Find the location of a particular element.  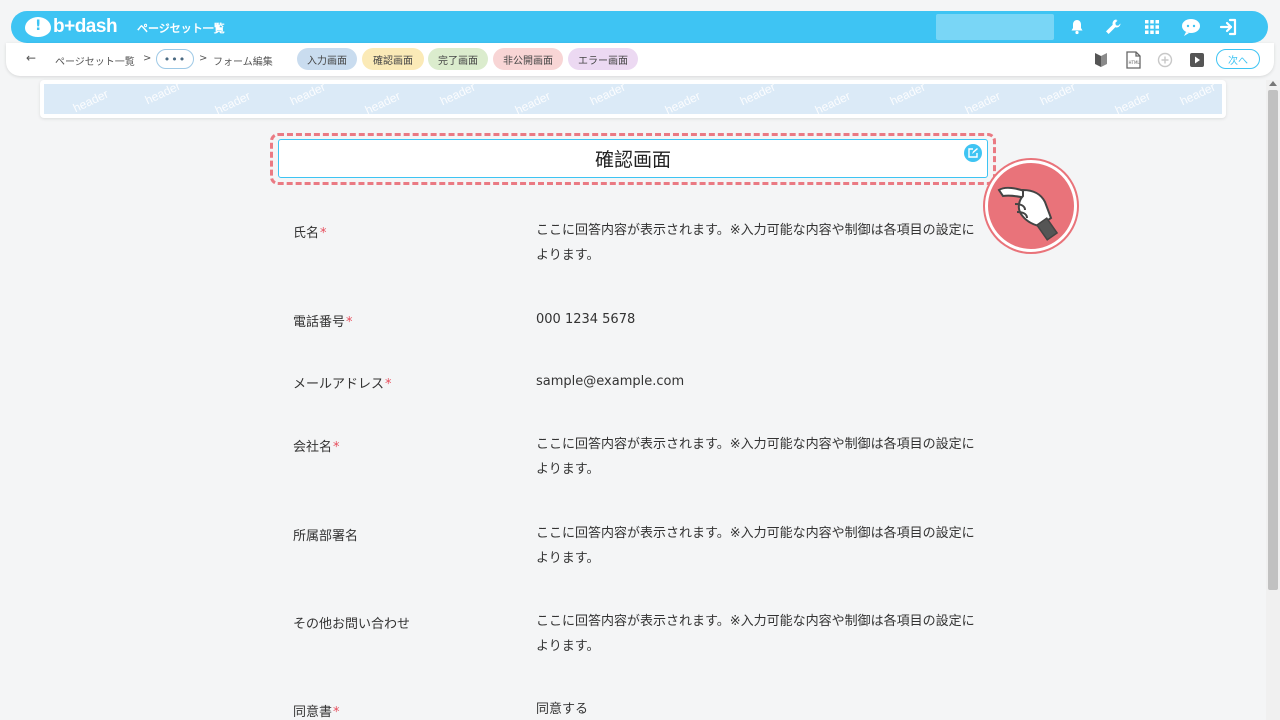

page-set-list-link: ページセット一覧 is located at coordinates (181, 28).